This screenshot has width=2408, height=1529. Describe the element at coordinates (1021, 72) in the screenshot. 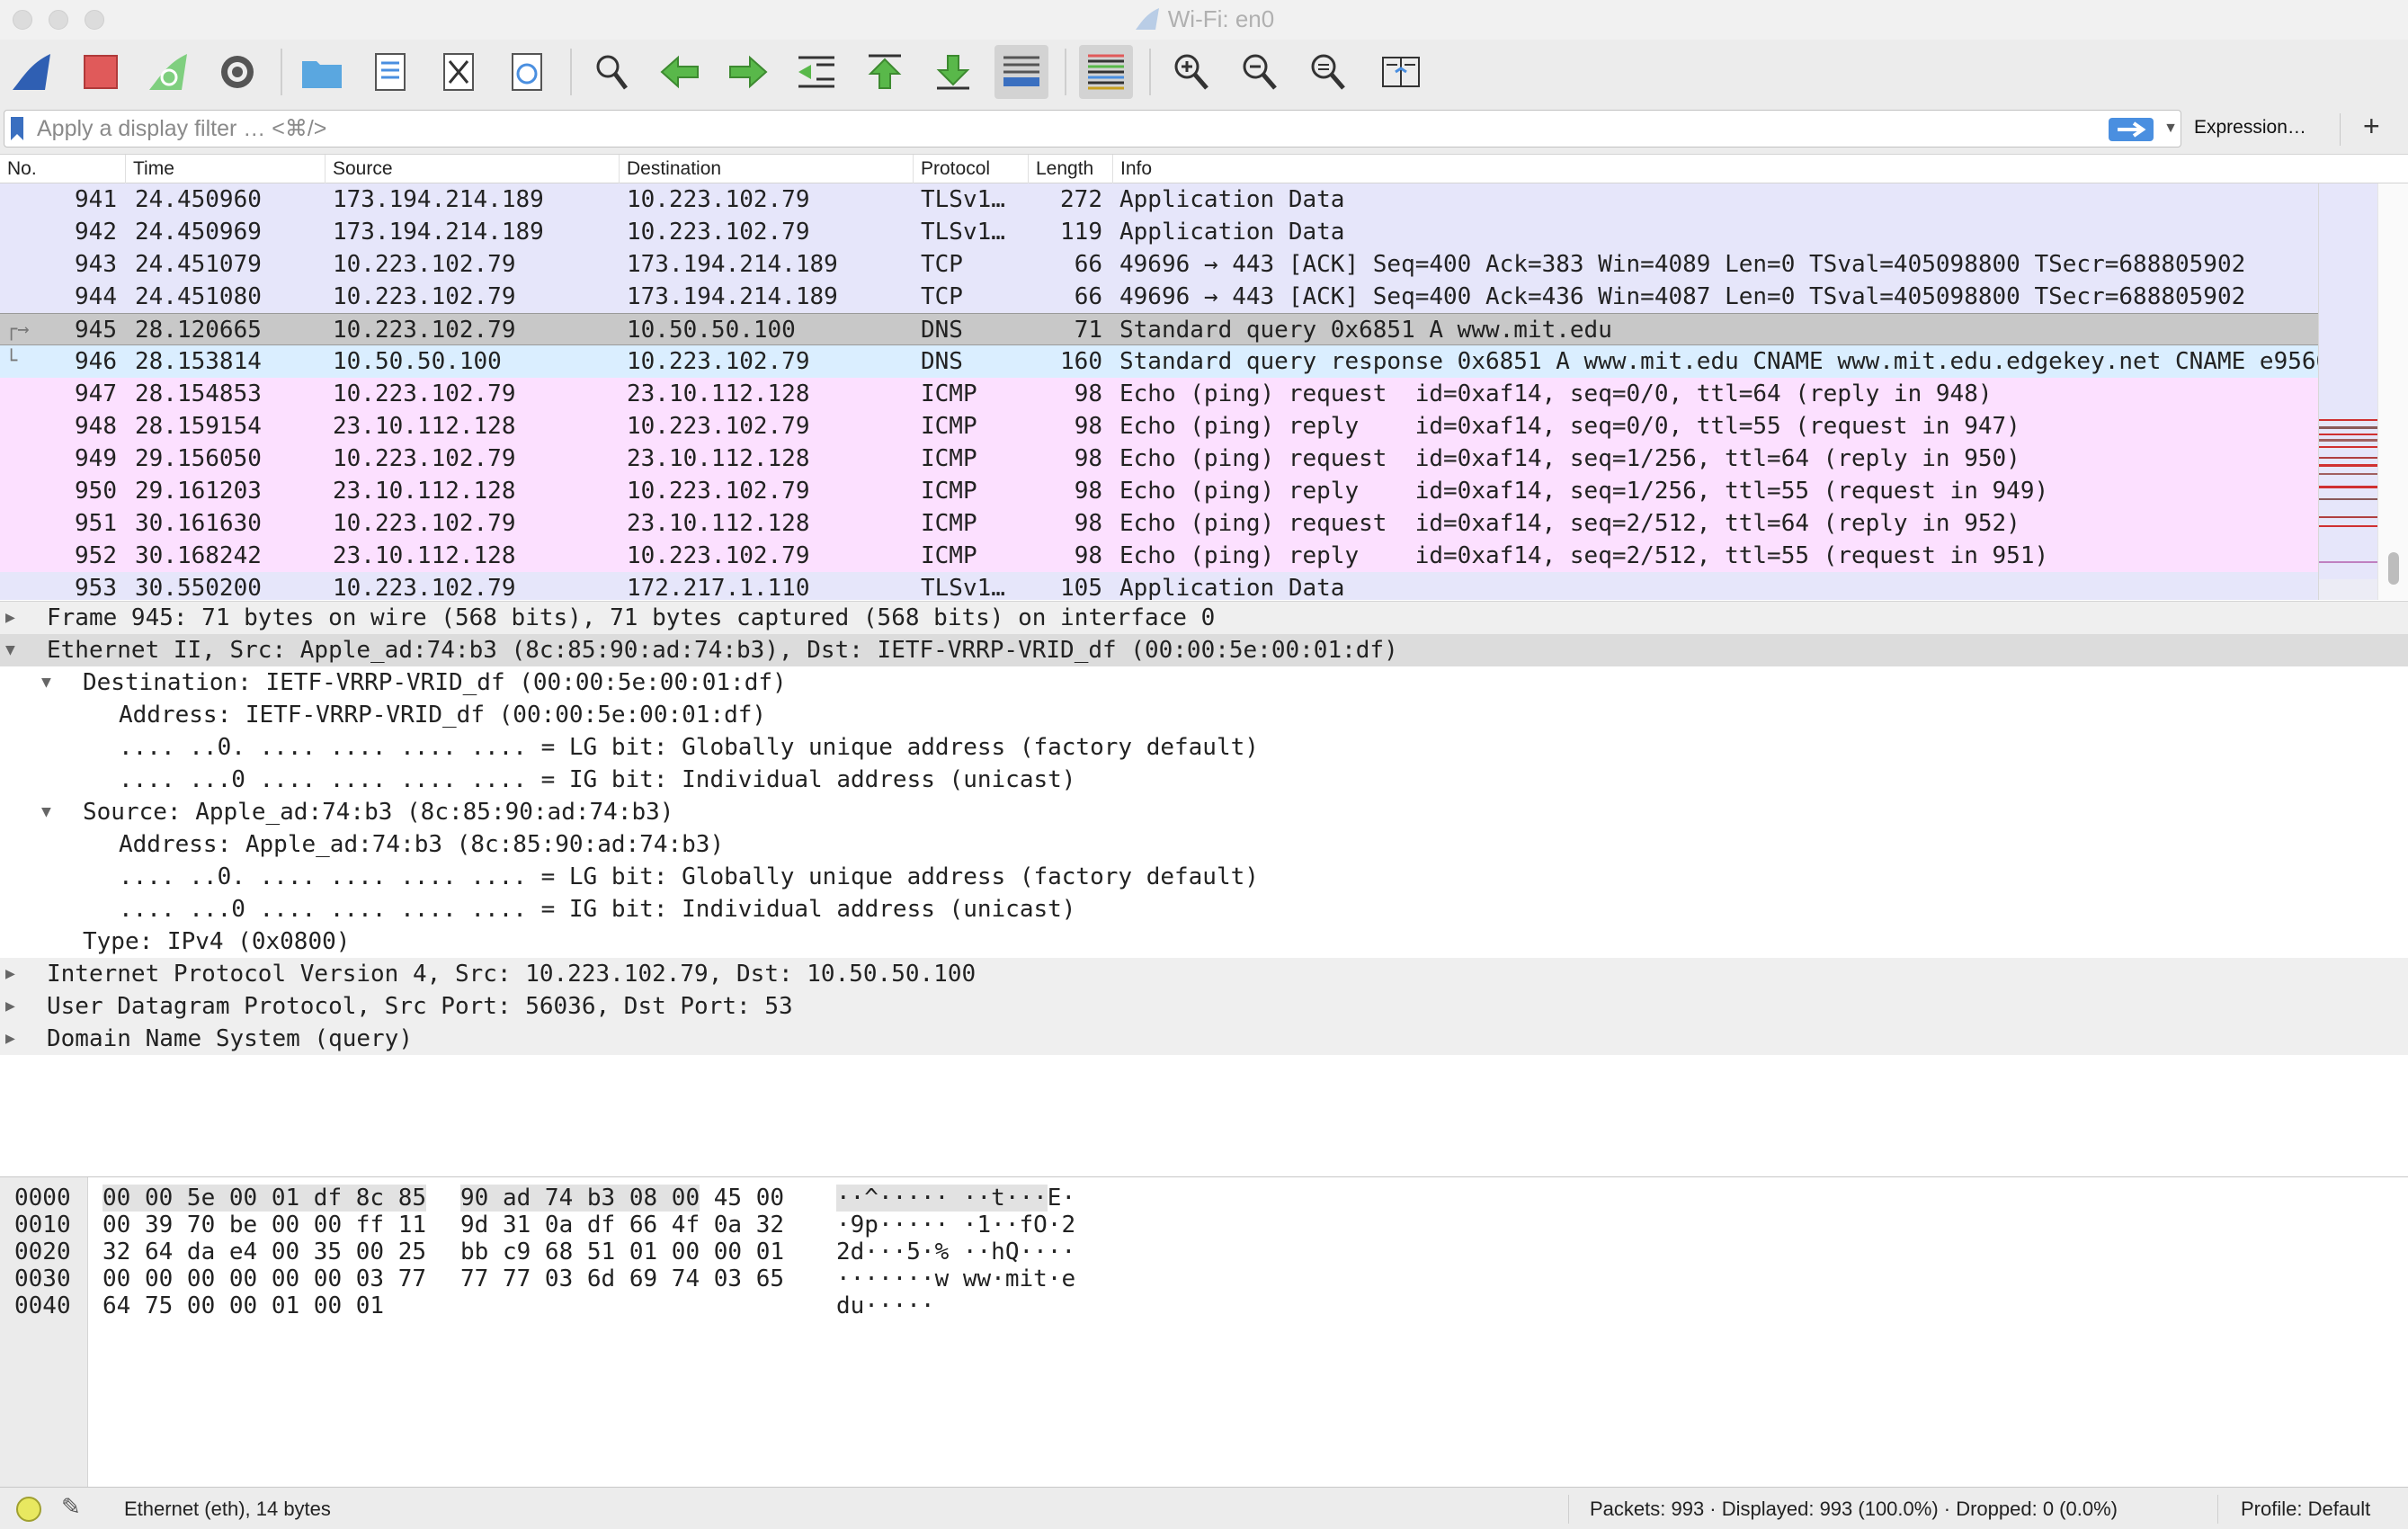

I see `auto-scroll-button` at that location.